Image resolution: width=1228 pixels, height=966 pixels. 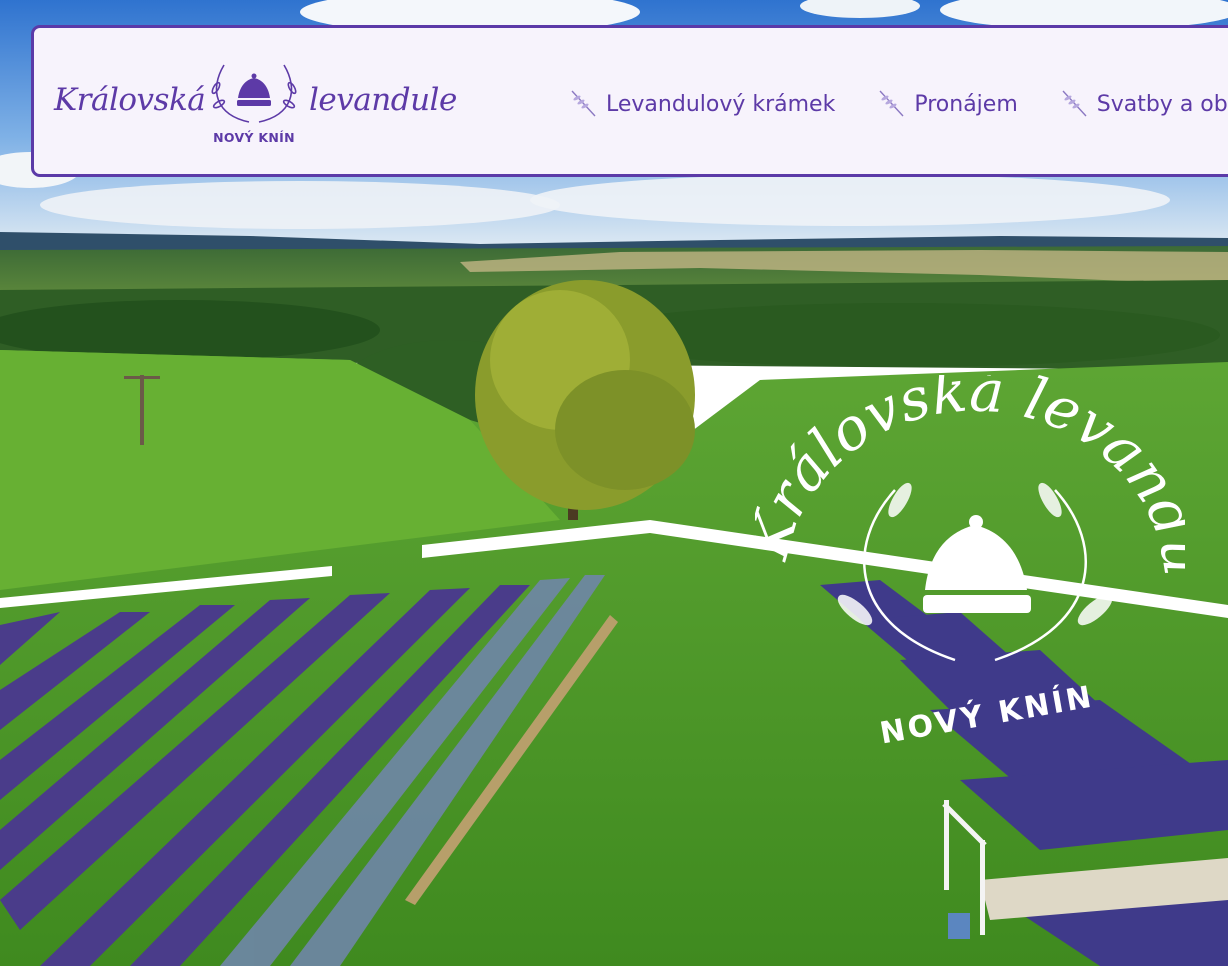 What do you see at coordinates (987, 711) in the screenshot?
I see `hero-logo-bottom-text: NOVÝ KNÍN` at bounding box center [987, 711].